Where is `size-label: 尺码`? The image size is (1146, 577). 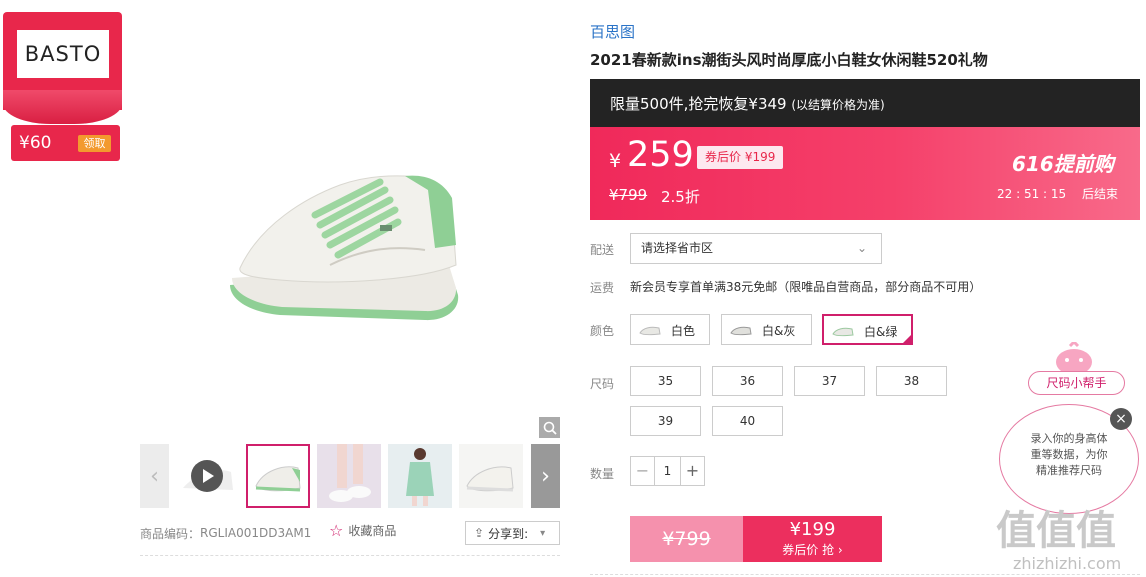
size-label: 尺码 is located at coordinates (602, 384).